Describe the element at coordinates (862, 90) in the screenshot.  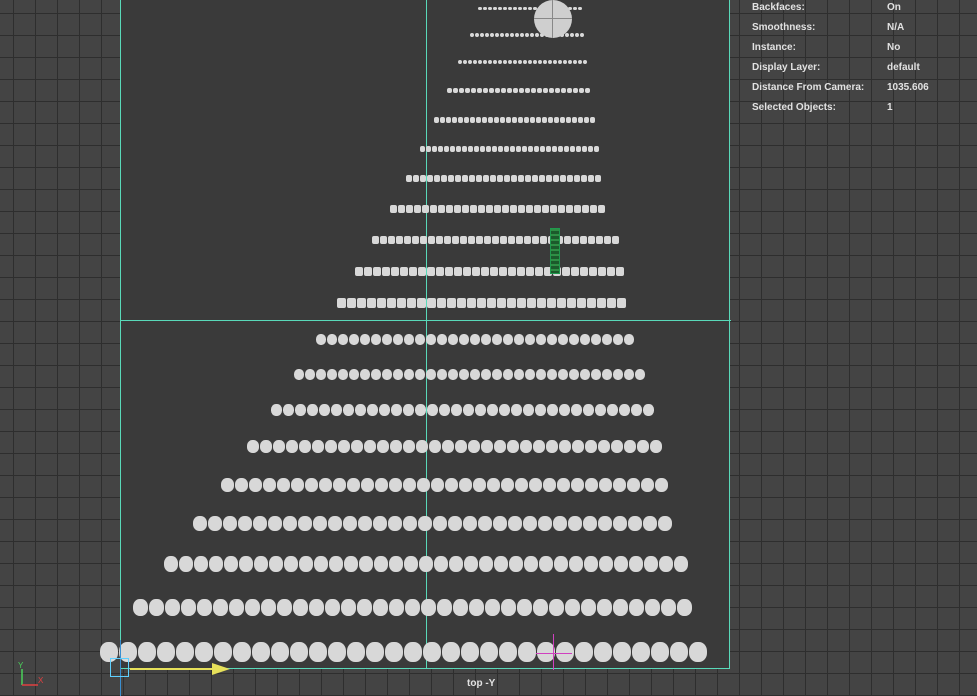
I see `hud-row-distance: Distance From Camera: 1035.606` at that location.